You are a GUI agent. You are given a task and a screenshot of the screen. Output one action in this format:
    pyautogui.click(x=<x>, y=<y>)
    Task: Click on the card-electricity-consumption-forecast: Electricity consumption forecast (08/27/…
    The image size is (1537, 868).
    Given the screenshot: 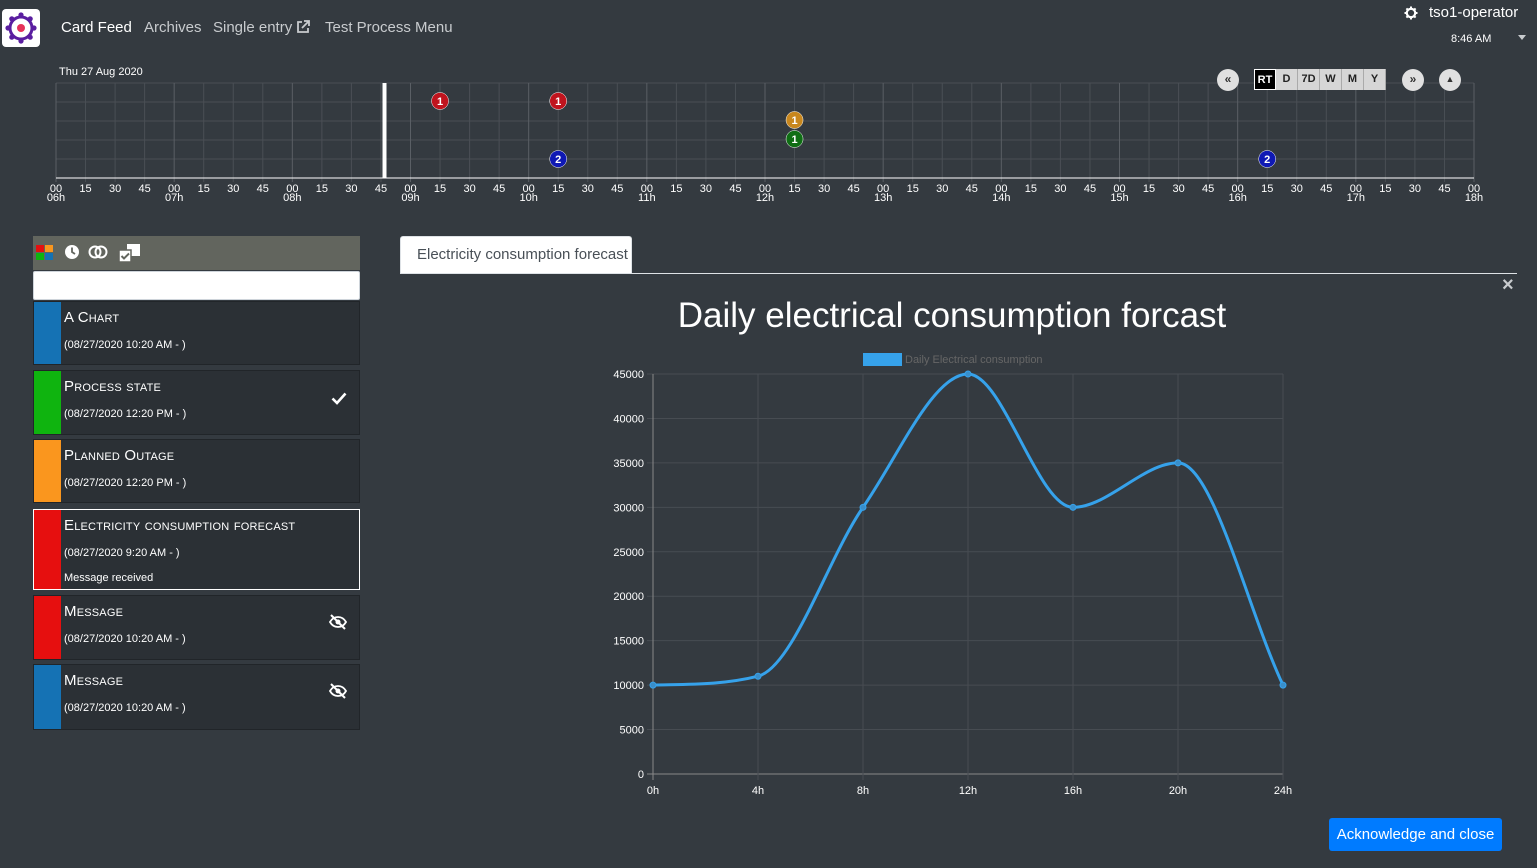 What is the action you would take?
    pyautogui.click(x=196, y=549)
    